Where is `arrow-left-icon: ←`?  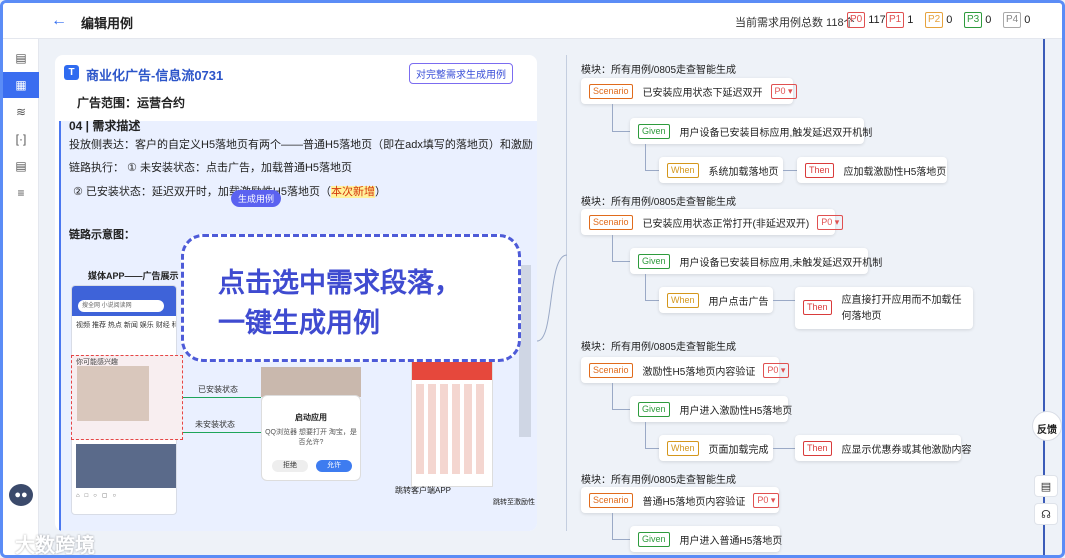
arrow-left-icon: ← is located at coordinates (59, 21).